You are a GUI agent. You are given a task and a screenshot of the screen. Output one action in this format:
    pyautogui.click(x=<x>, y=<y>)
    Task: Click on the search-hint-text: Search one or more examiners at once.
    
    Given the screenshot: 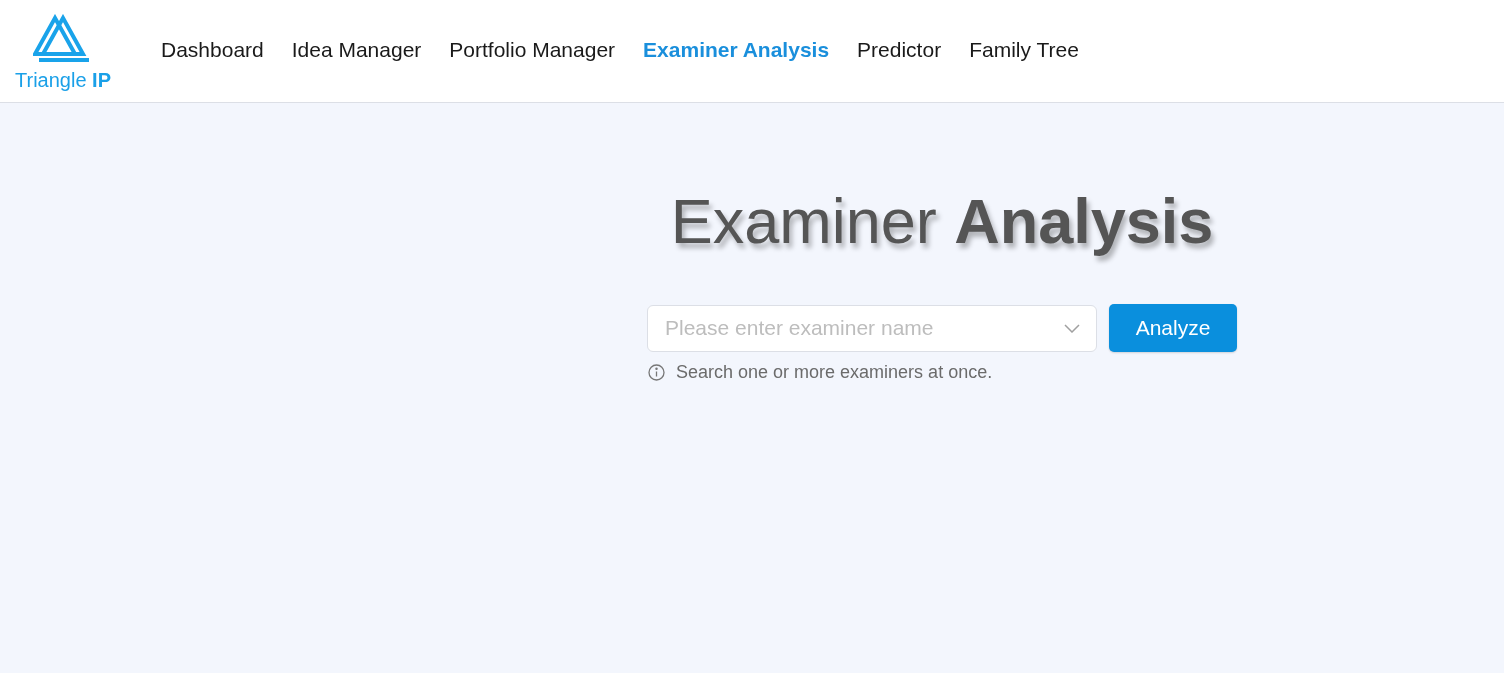 What is the action you would take?
    pyautogui.click(x=834, y=372)
    